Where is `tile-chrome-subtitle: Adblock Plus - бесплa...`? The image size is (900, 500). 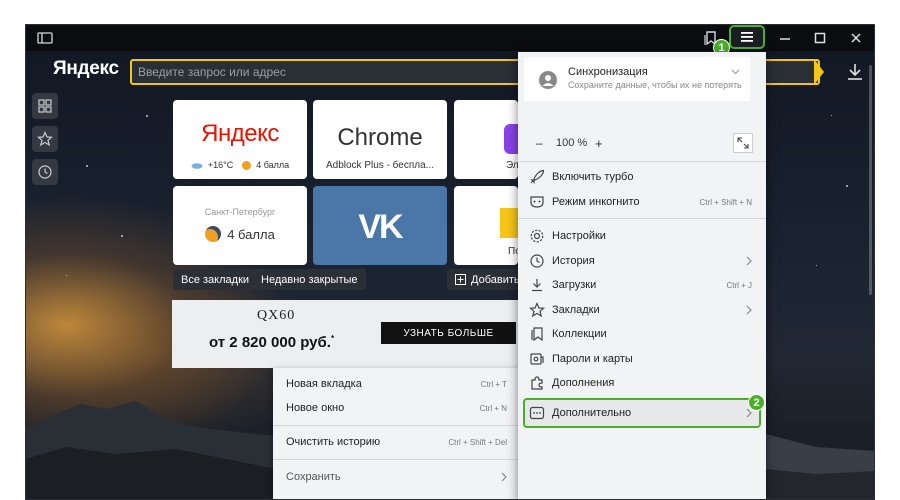 tile-chrome-subtitle: Adblock Plus - бесплa... is located at coordinates (380, 165).